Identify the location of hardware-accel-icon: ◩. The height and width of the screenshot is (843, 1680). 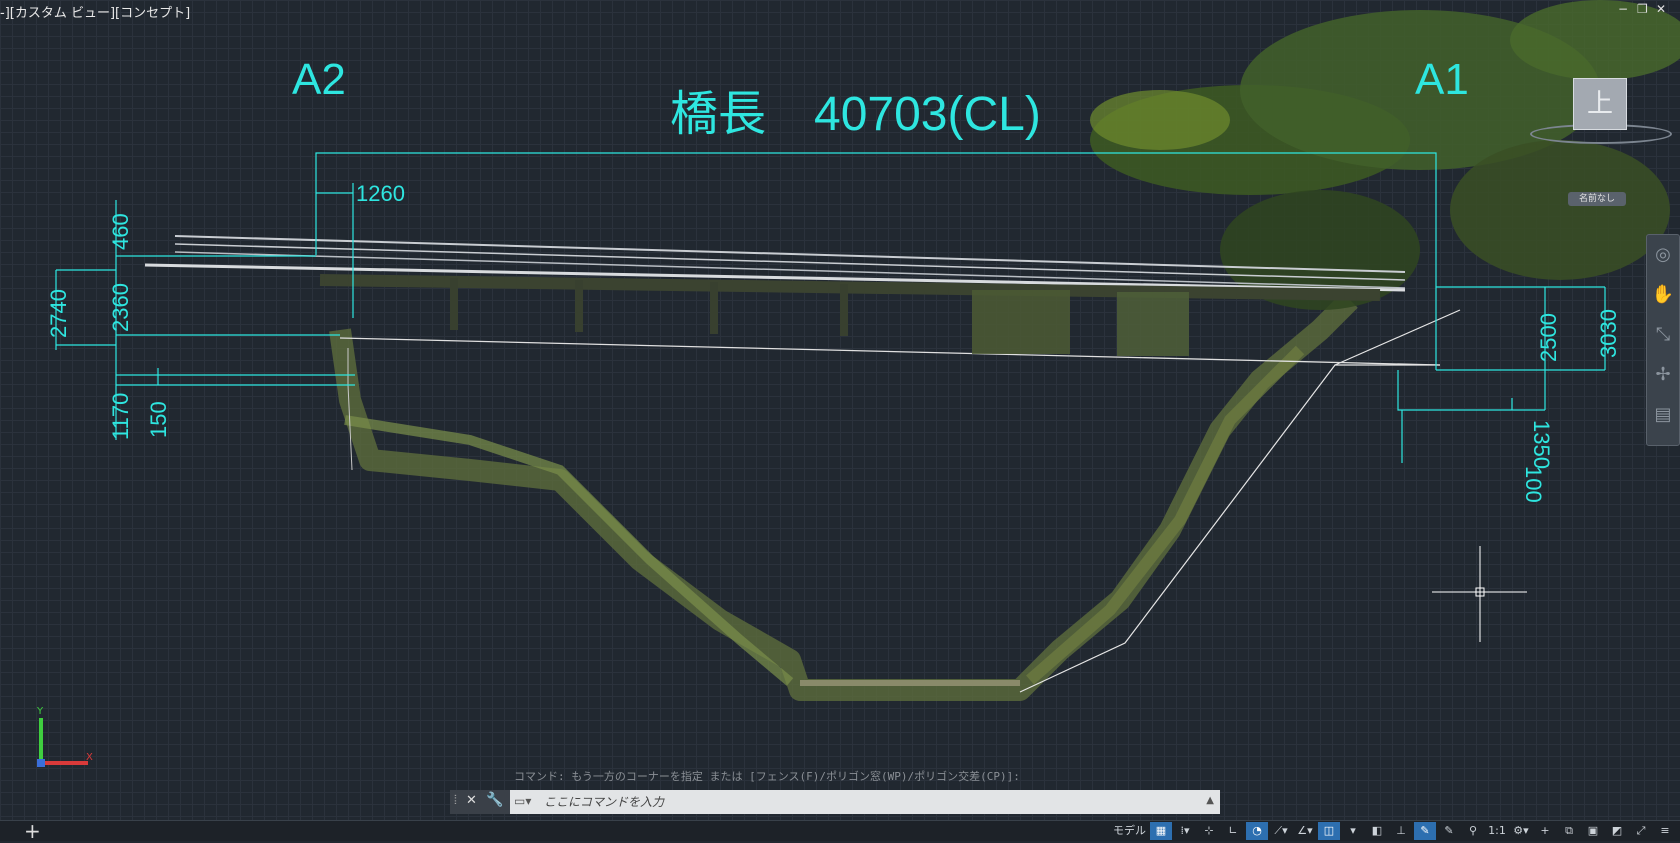
(1617, 831).